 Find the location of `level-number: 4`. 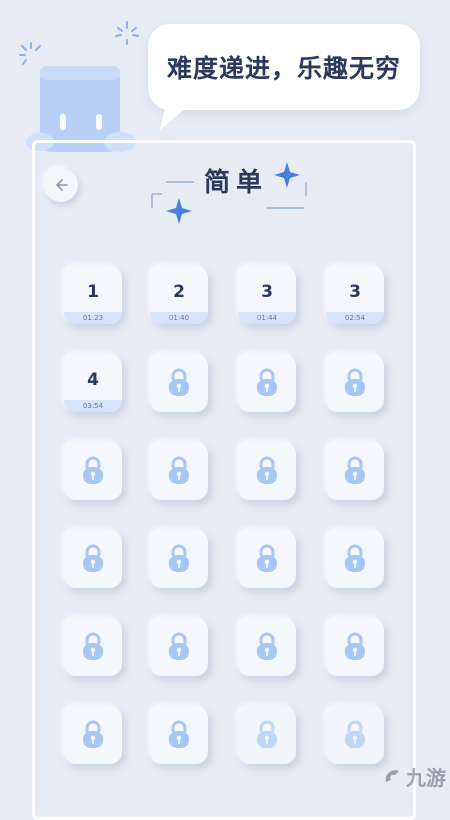

level-number: 4 is located at coordinates (93, 380).